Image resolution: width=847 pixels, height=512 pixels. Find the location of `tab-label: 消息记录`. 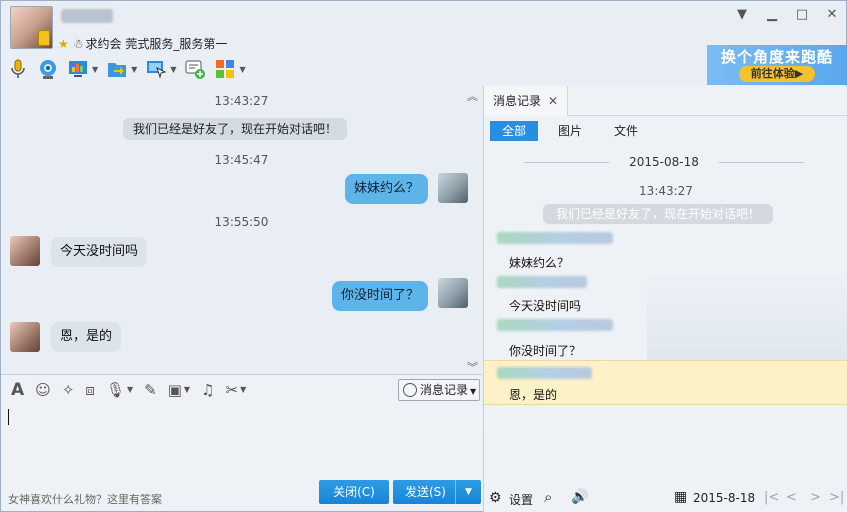

tab-label: 消息记录 is located at coordinates (517, 101).